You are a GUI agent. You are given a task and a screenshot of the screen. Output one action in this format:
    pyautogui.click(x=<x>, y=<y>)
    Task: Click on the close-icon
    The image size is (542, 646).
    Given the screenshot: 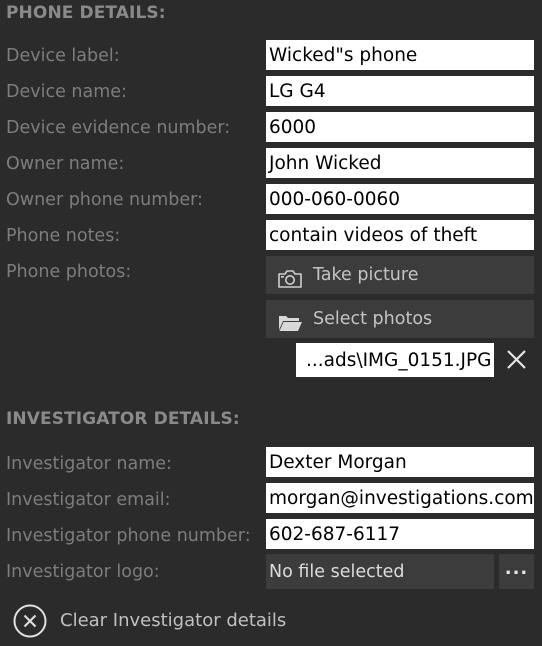 What is the action you would take?
    pyautogui.click(x=516, y=359)
    